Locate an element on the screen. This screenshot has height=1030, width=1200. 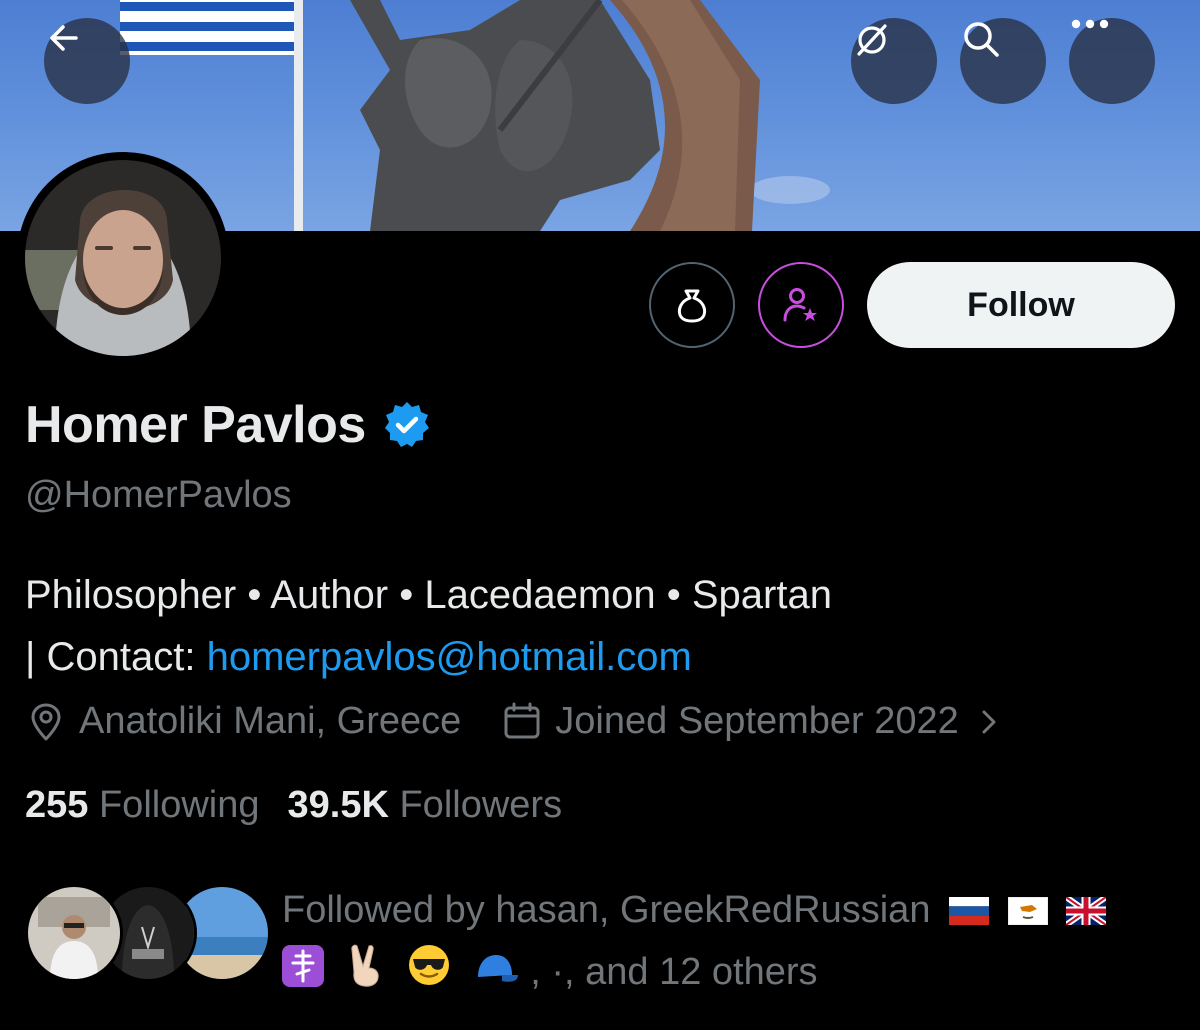
chevron-right-icon is located at coordinates (989, 721).